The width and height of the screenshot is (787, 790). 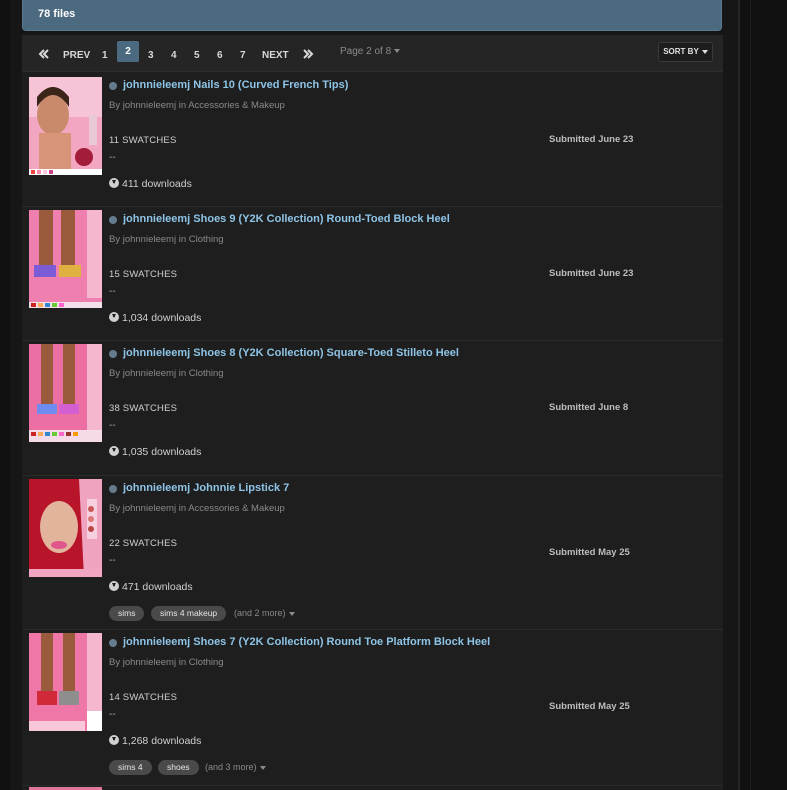 I want to click on more-tags-toggle: (and 3 more), so click(x=235, y=767).